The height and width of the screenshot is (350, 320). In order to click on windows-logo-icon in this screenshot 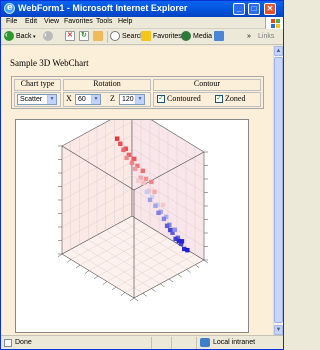, I will do `click(274, 23)`.